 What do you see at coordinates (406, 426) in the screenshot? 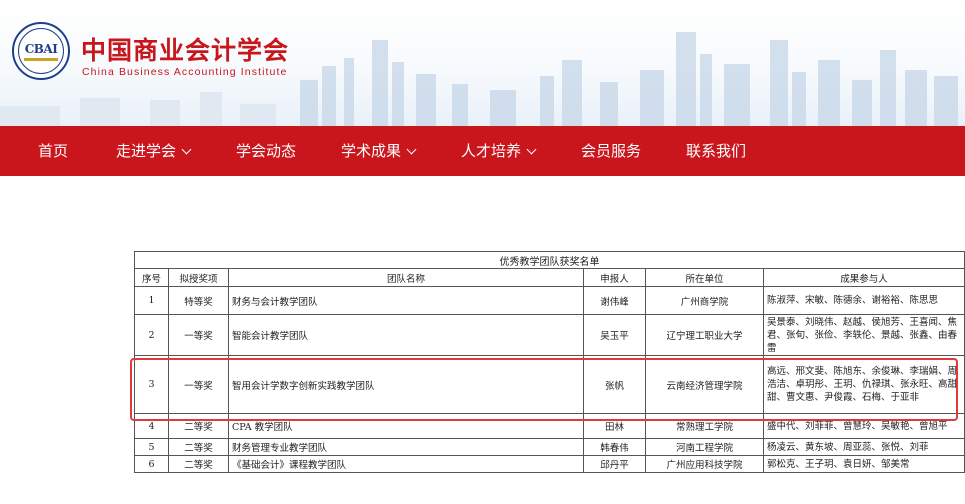
I see `cell-team: CPA 教学团队` at bounding box center [406, 426].